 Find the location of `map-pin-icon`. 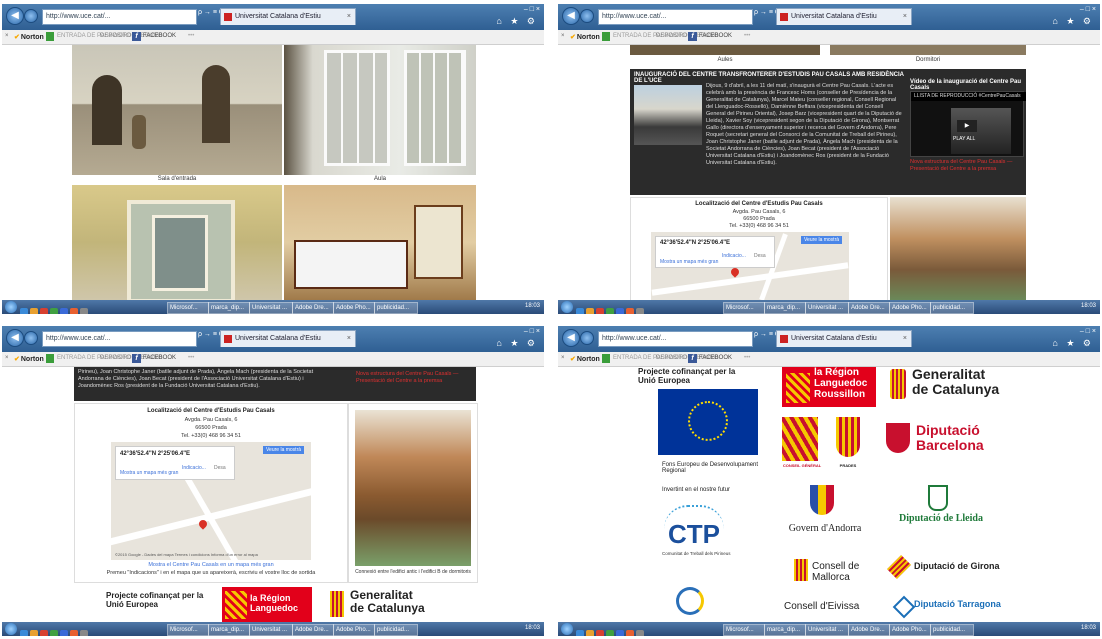

map-pin-icon is located at coordinates (735, 272).